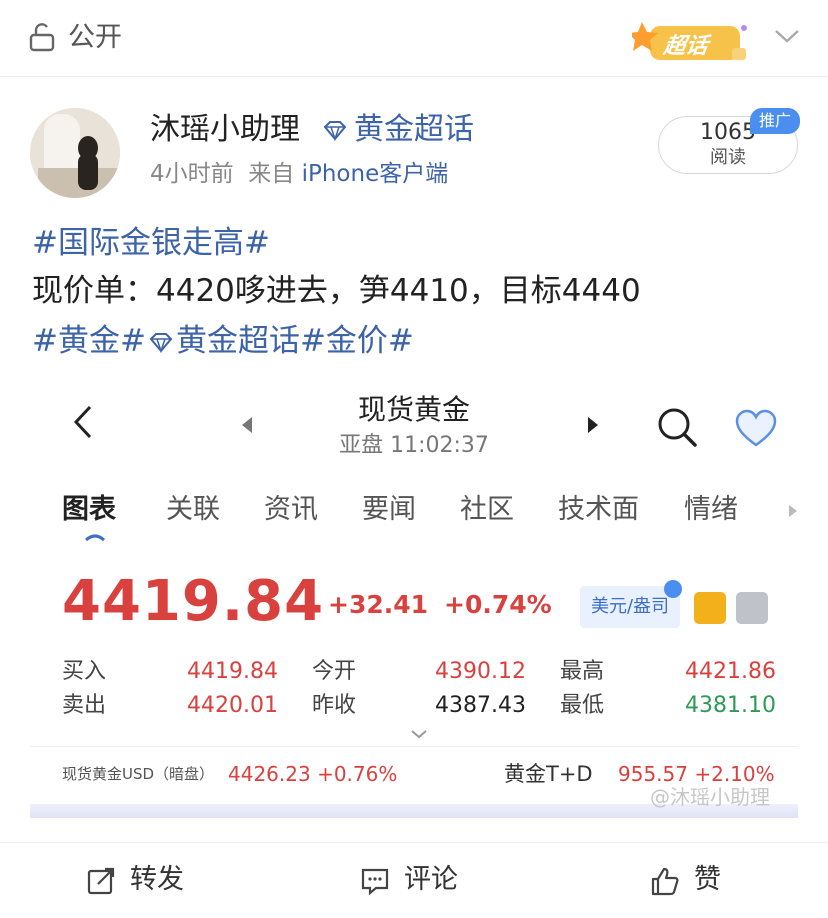 The height and width of the screenshot is (918, 828). What do you see at coordinates (414, 129) in the screenshot?
I see `topic-label: 黄金超话` at bounding box center [414, 129].